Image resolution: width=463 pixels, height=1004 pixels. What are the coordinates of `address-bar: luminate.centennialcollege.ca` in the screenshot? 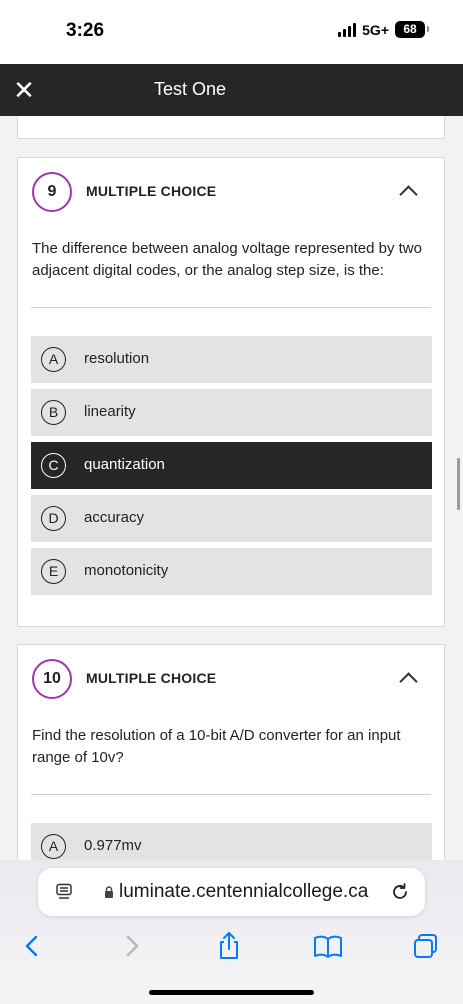 It's located at (231, 892).